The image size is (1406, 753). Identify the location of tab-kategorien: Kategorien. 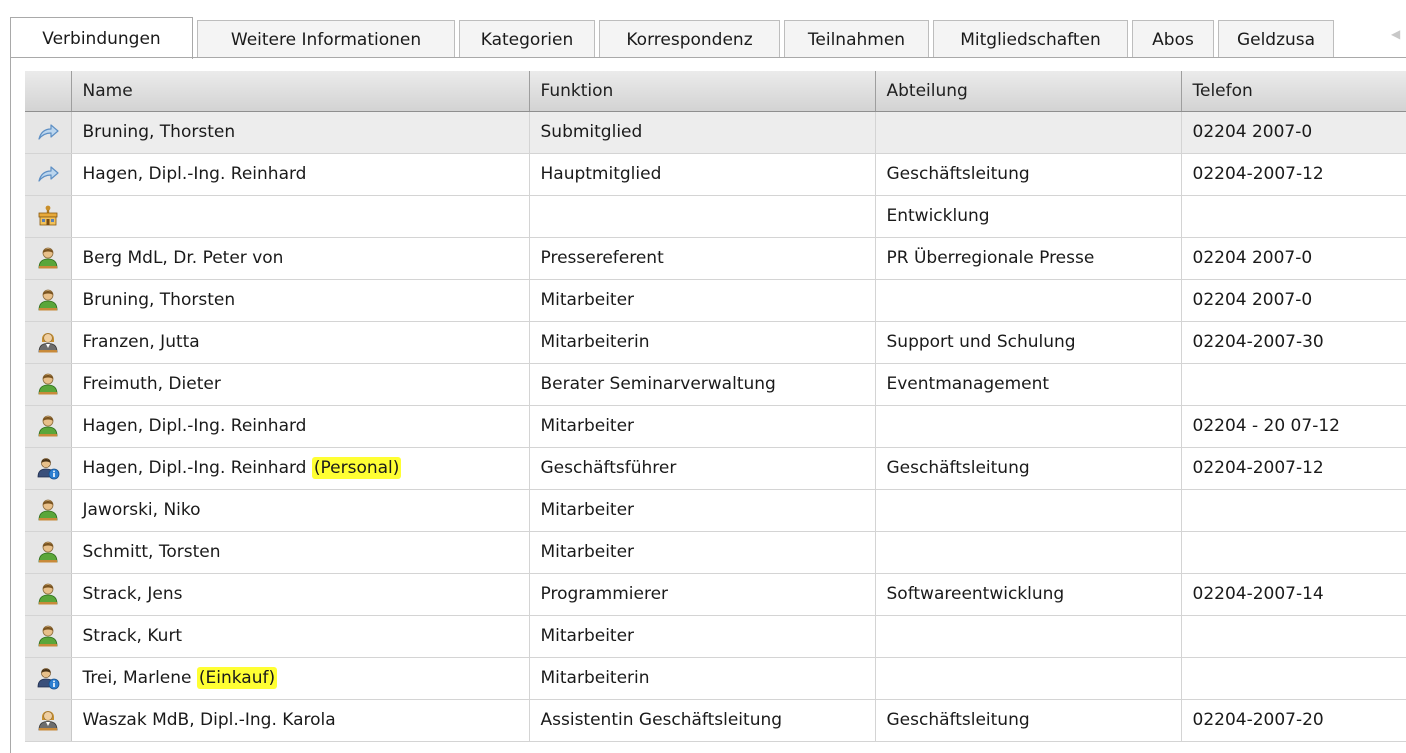
(527, 39).